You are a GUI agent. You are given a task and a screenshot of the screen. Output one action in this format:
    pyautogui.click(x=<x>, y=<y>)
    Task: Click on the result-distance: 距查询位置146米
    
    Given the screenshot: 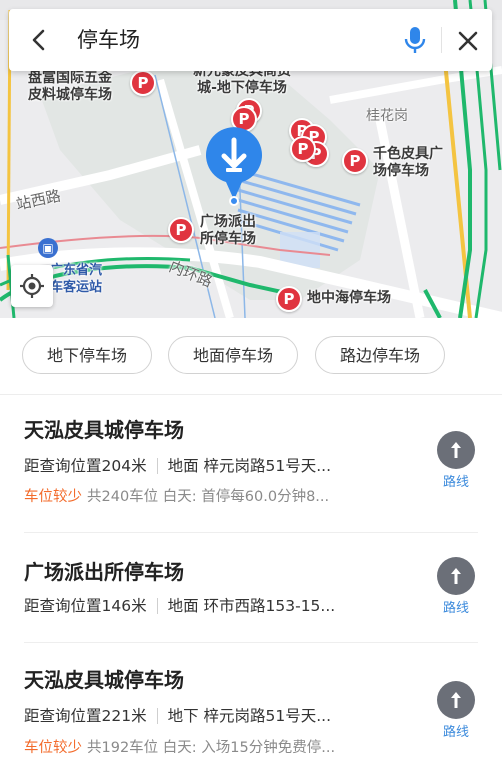 What is the action you would take?
    pyautogui.click(x=85, y=606)
    